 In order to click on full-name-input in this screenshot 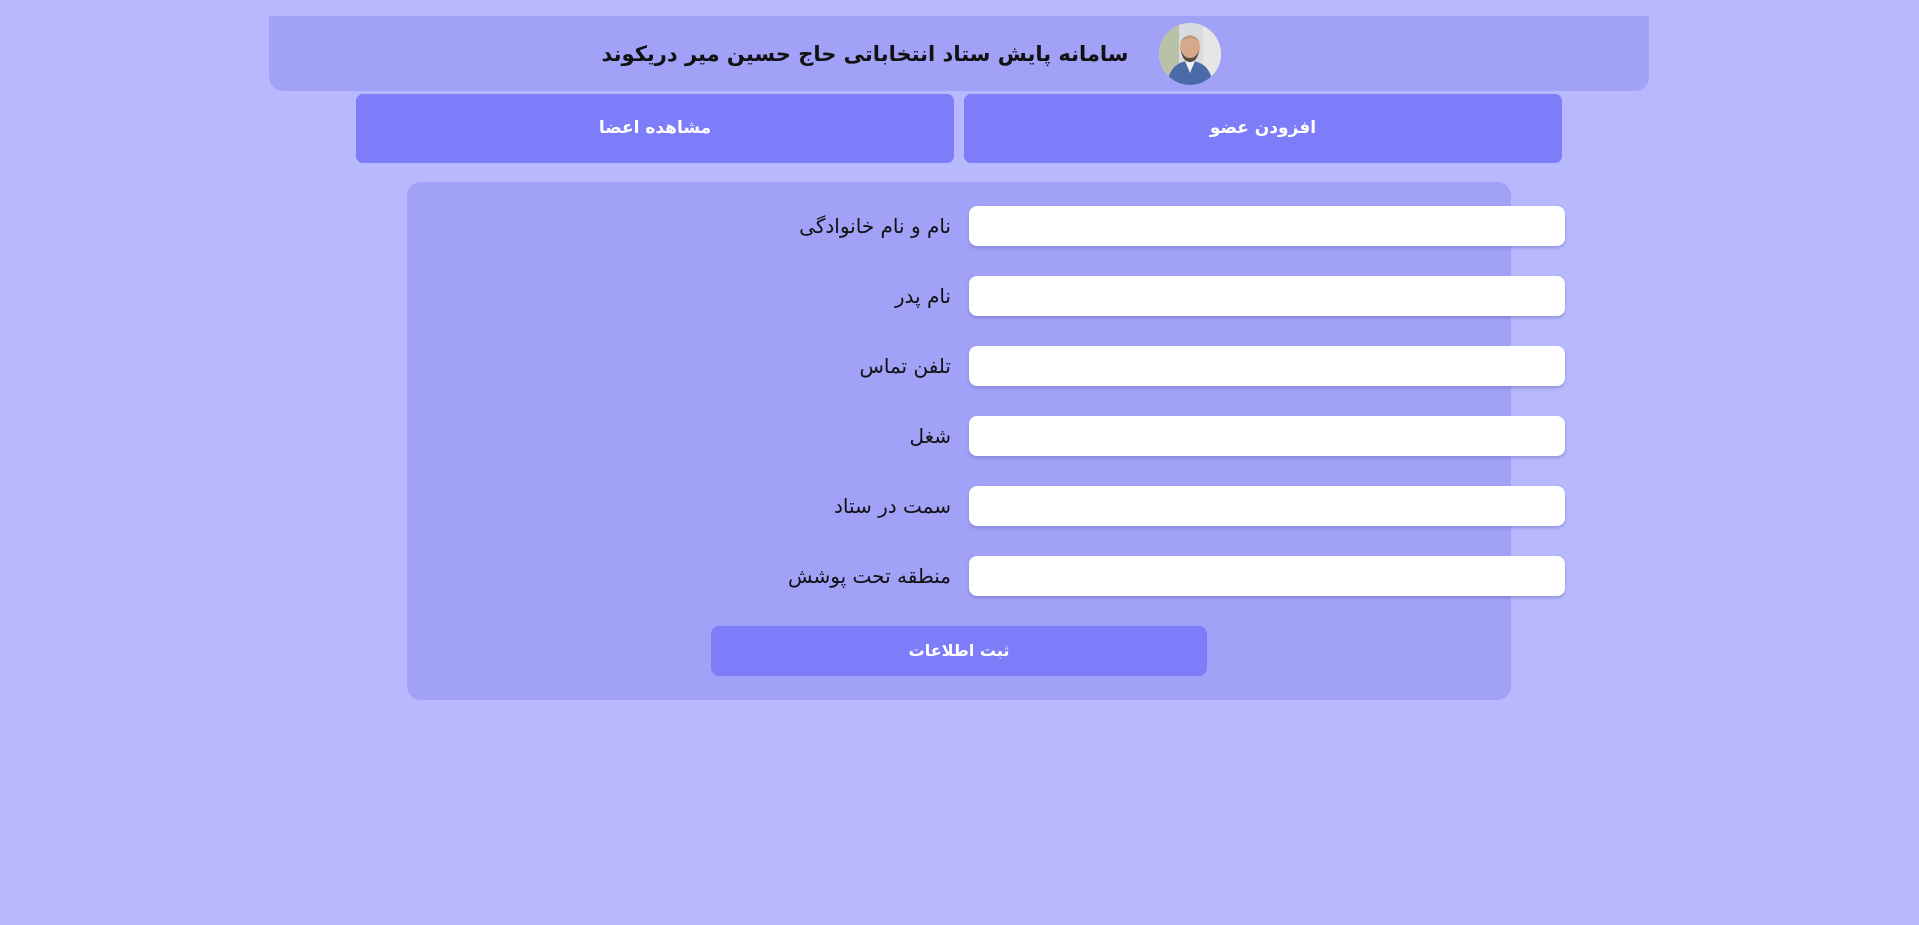, I will do `click(1267, 226)`.